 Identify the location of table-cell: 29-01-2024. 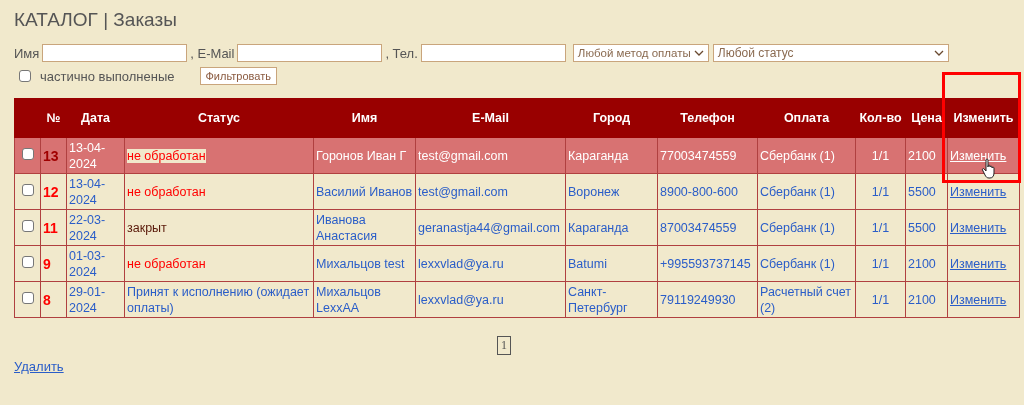
(95, 299).